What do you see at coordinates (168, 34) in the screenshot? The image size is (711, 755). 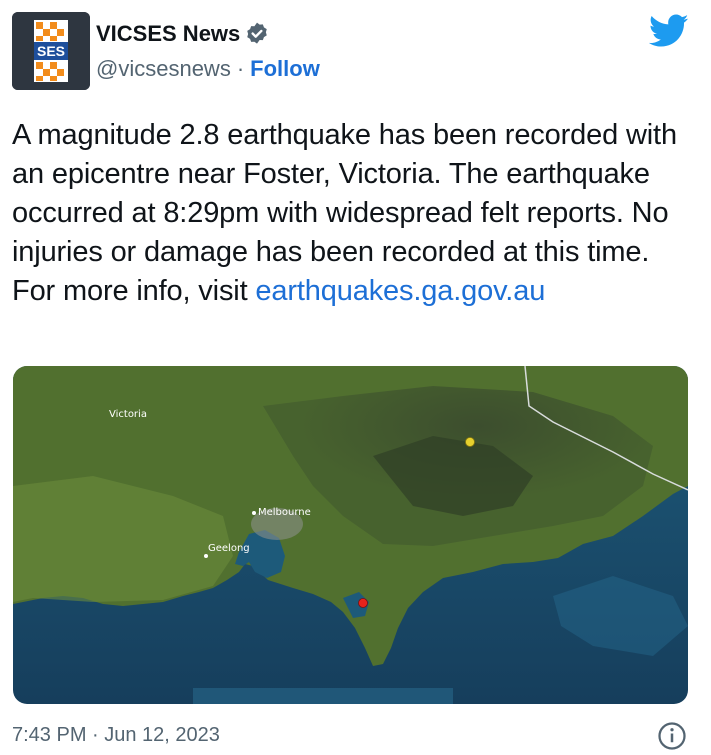 I see `display-name: VICSES News` at bounding box center [168, 34].